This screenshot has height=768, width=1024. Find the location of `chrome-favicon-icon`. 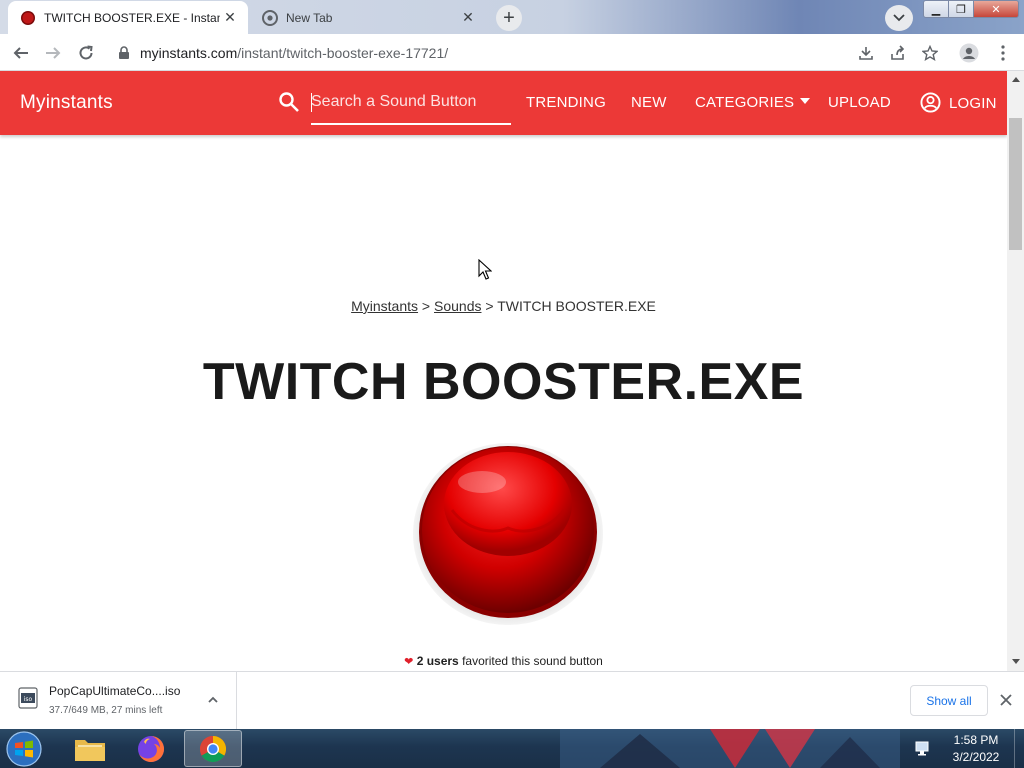

chrome-favicon-icon is located at coordinates (270, 17).